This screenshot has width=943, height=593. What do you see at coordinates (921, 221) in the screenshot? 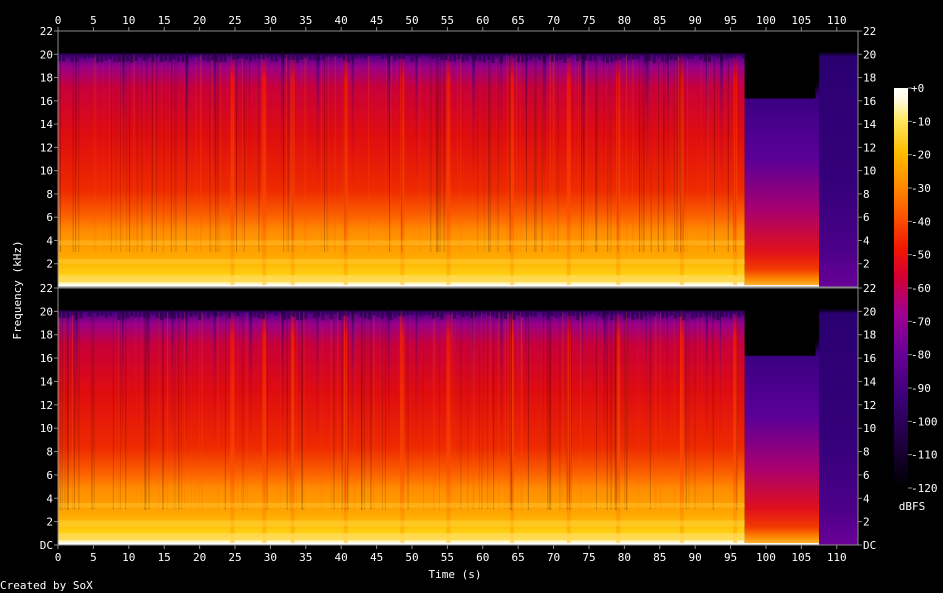
I see `colorbar-tick-label: -40` at bounding box center [921, 221].